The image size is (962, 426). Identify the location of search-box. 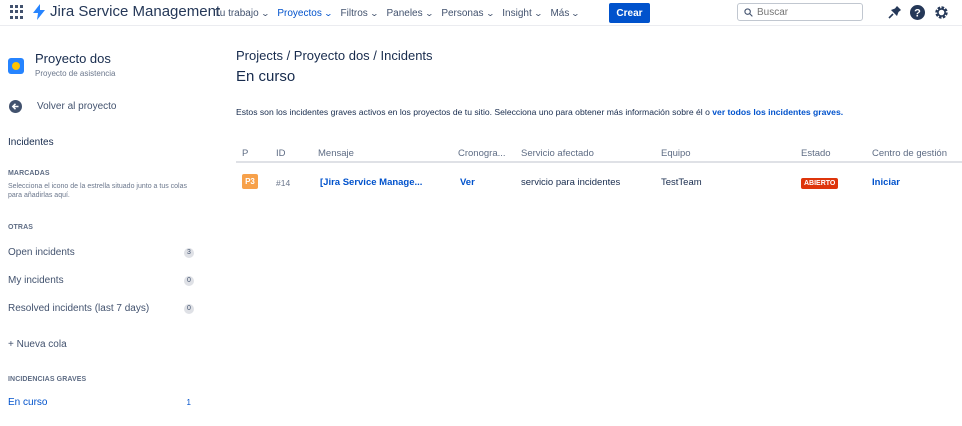
(800, 12).